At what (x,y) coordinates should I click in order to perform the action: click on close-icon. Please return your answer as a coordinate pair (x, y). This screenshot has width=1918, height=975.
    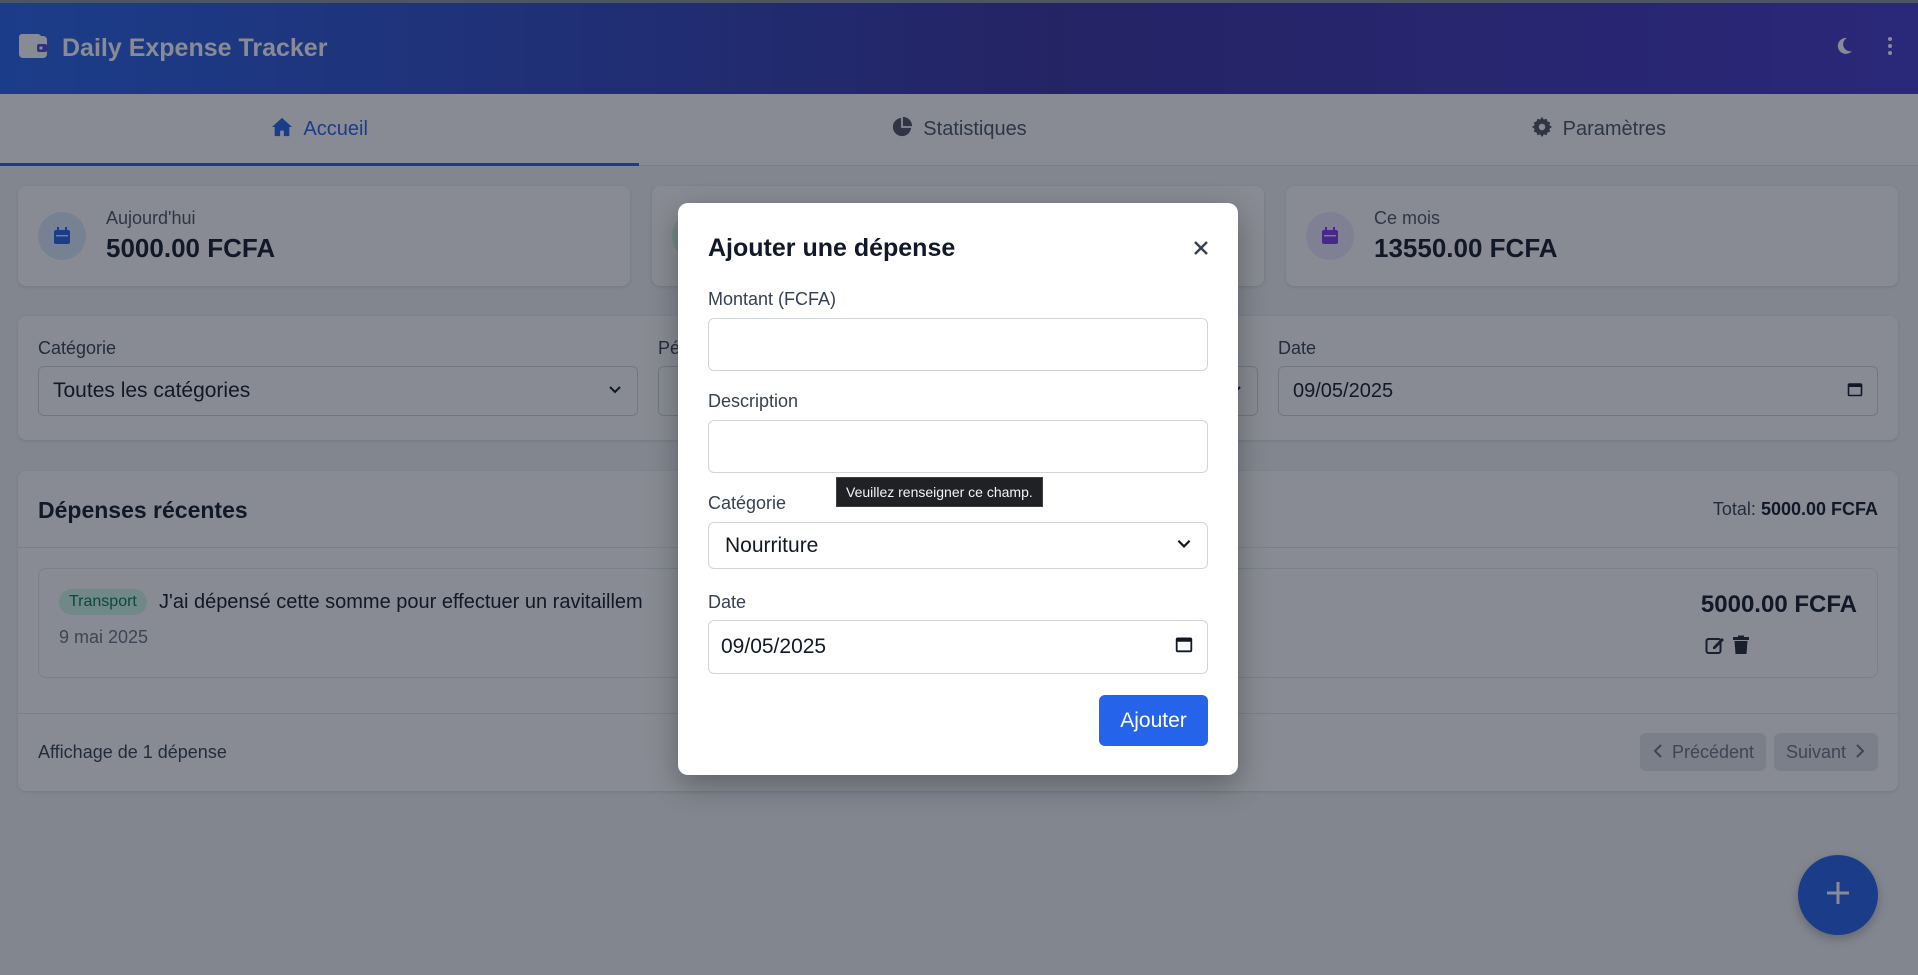
    Looking at the image, I should click on (1201, 248).